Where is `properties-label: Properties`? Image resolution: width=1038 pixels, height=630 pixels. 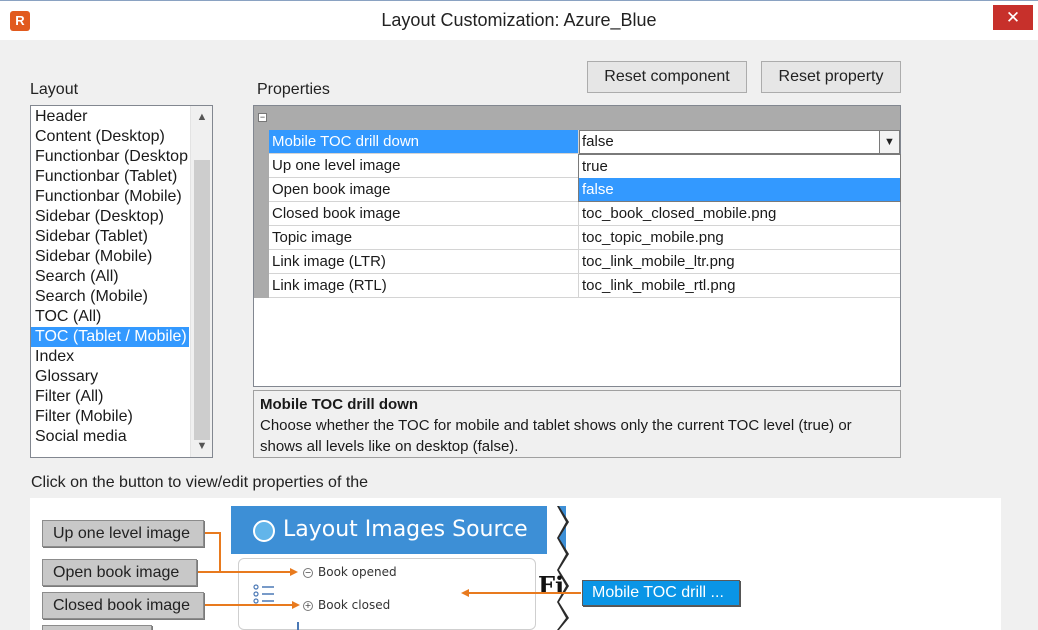 properties-label: Properties is located at coordinates (293, 89).